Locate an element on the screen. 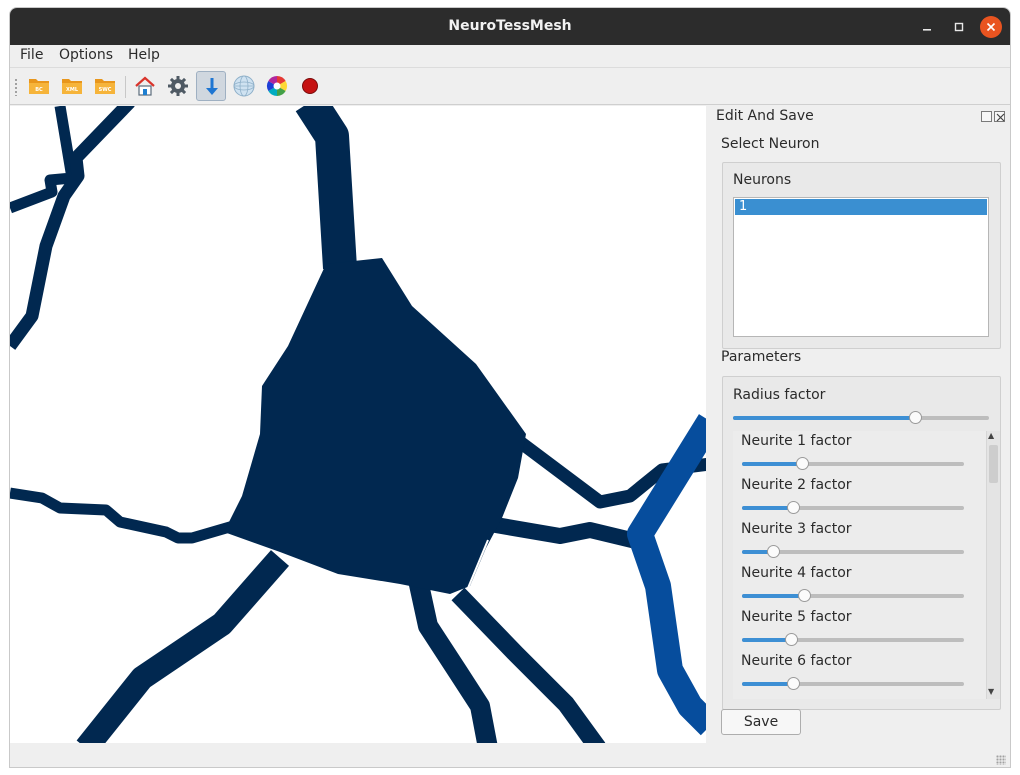 Image resolution: width=1020 pixels, height=775 pixels. maximize-icon is located at coordinates (959, 27).